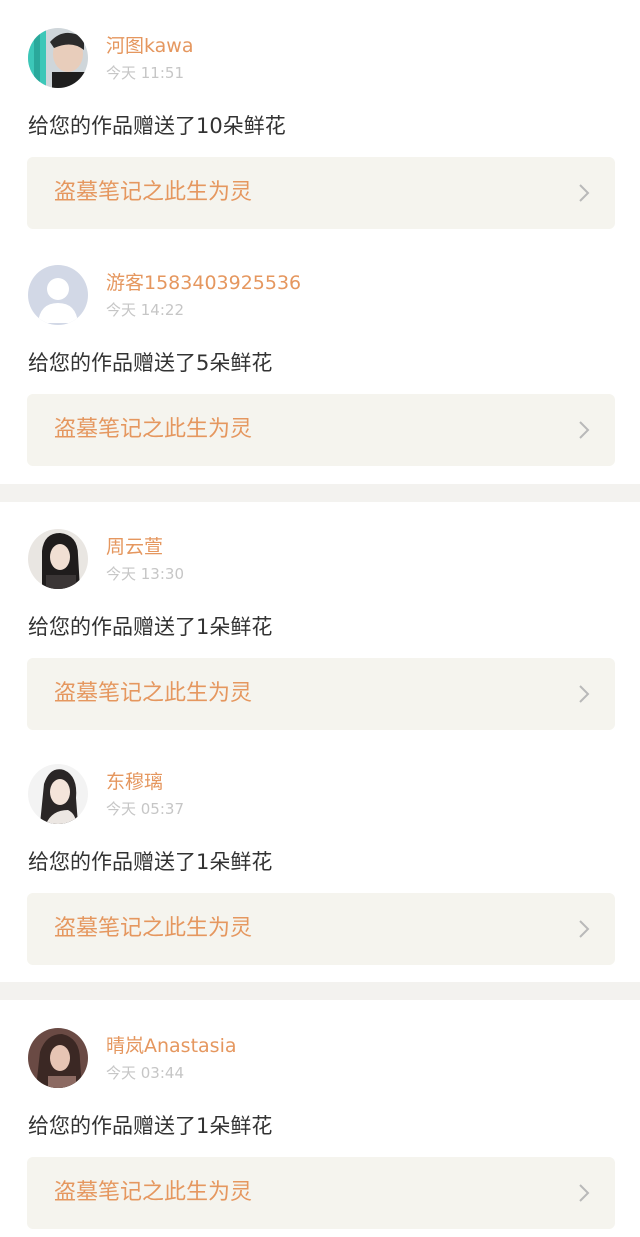  What do you see at coordinates (145, 310) in the screenshot?
I see `timestamp: 今天 14:22` at bounding box center [145, 310].